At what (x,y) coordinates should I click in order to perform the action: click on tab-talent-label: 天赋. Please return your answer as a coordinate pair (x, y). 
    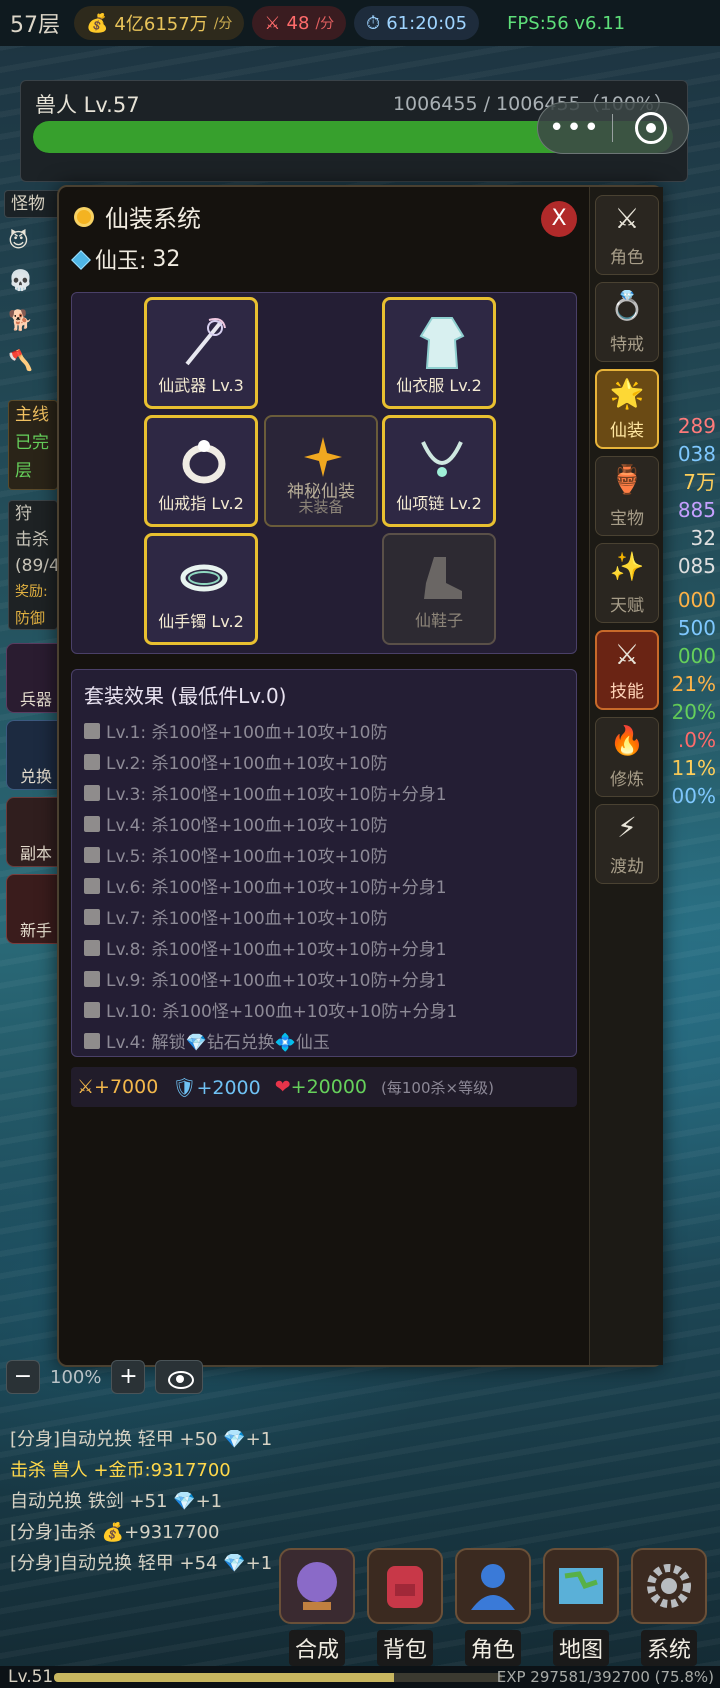
    Looking at the image, I should click on (627, 606).